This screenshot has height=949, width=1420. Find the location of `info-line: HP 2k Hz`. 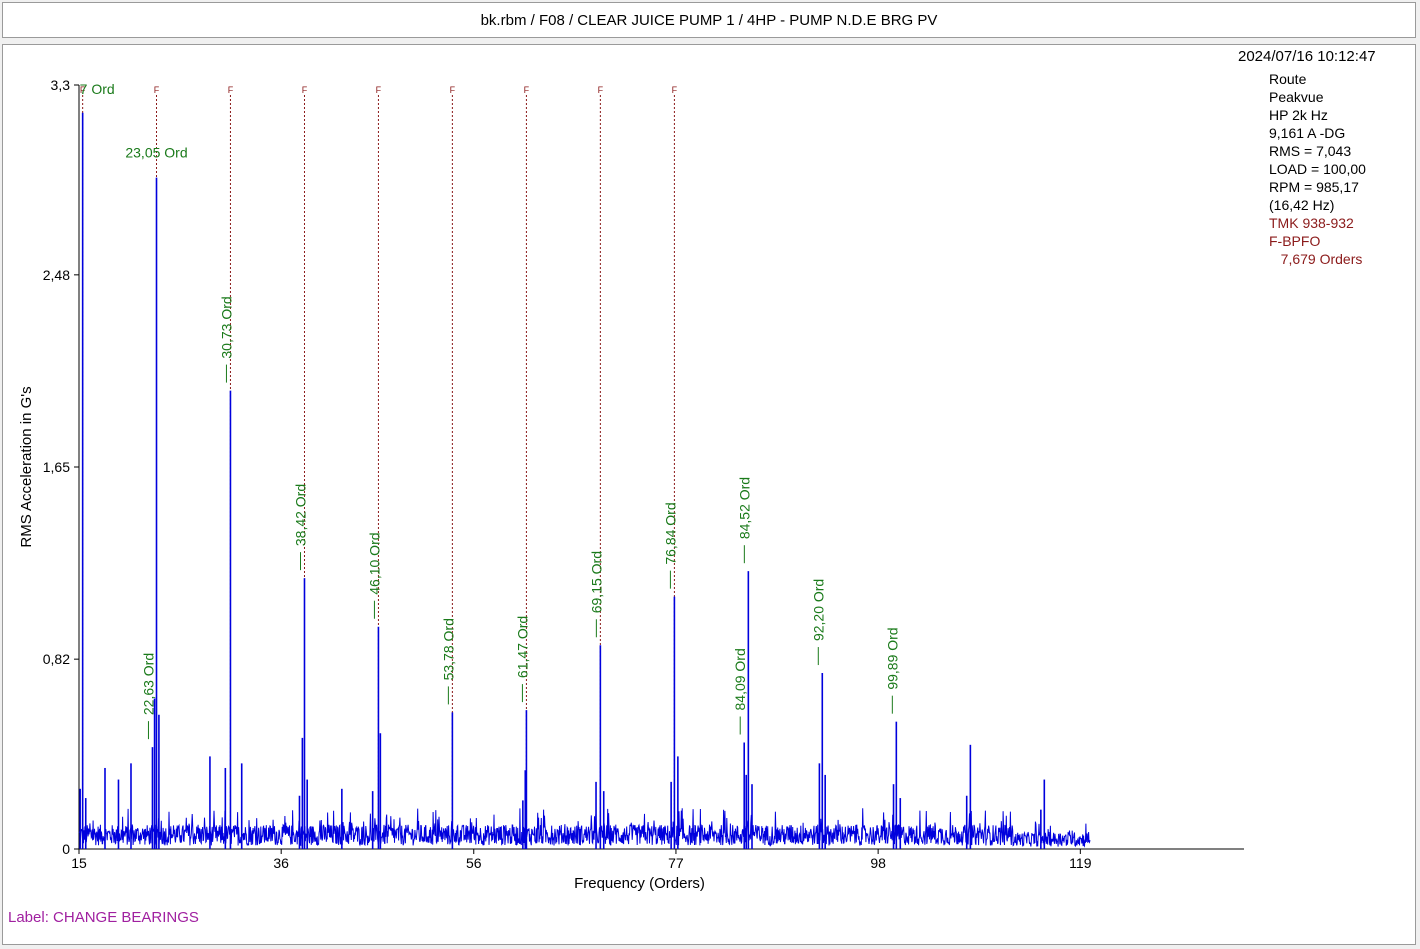

info-line: HP 2k Hz is located at coordinates (1298, 115).